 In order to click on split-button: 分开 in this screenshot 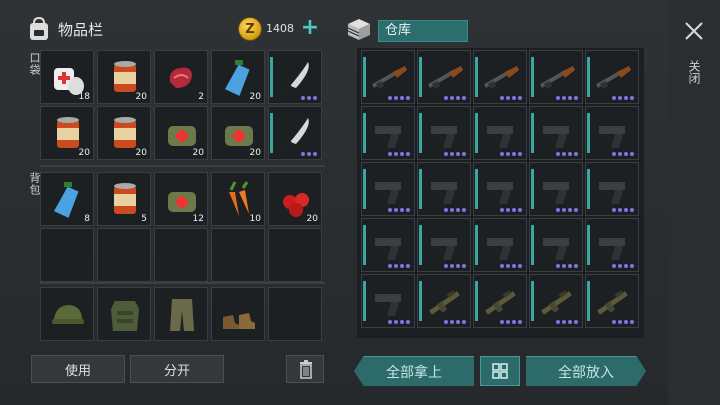, I will do `click(177, 369)`.